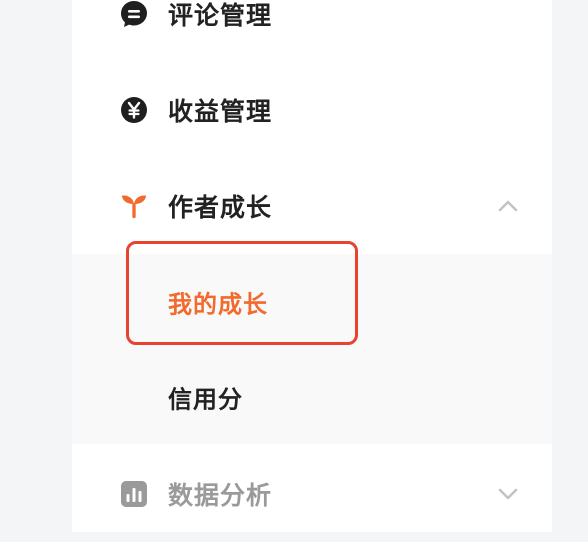 This screenshot has width=588, height=542. What do you see at coordinates (134, 14) in the screenshot?
I see `comment-icon` at bounding box center [134, 14].